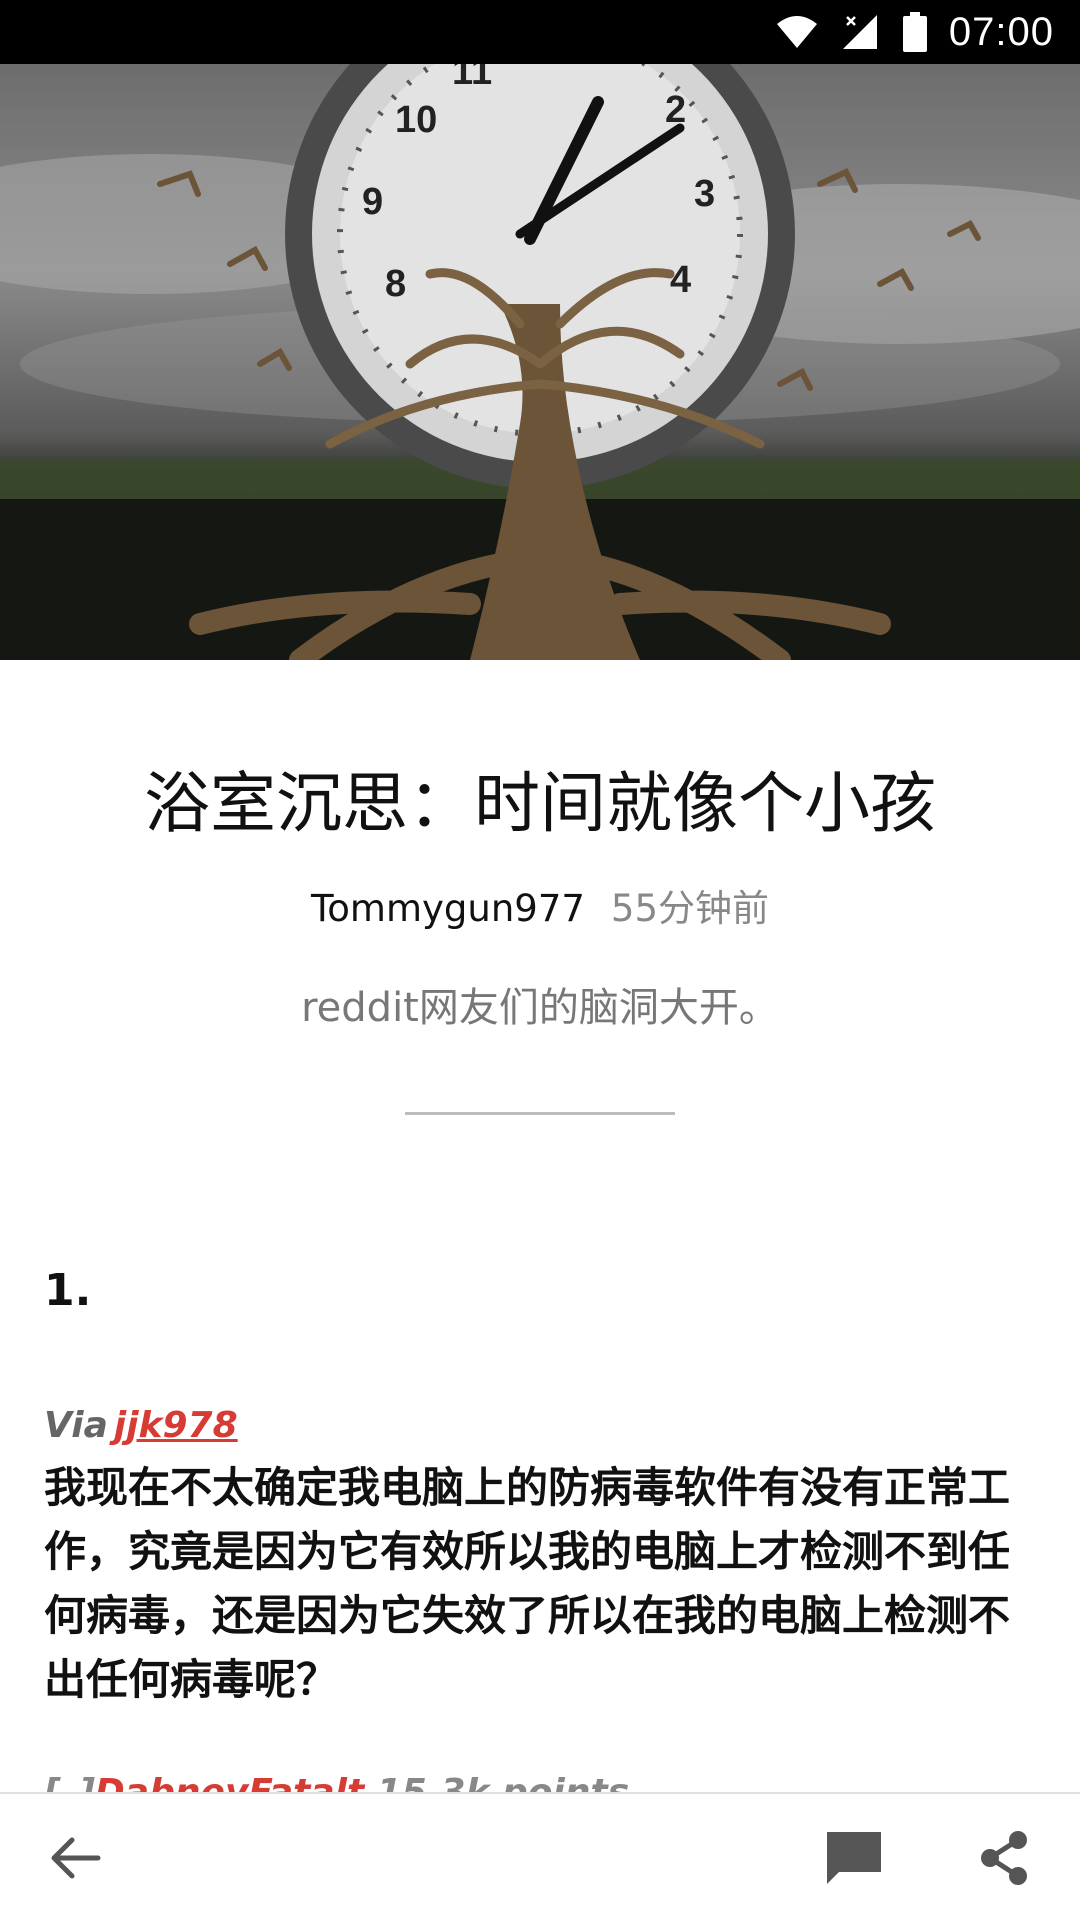  I want to click on svg-text: 4, so click(680, 280).